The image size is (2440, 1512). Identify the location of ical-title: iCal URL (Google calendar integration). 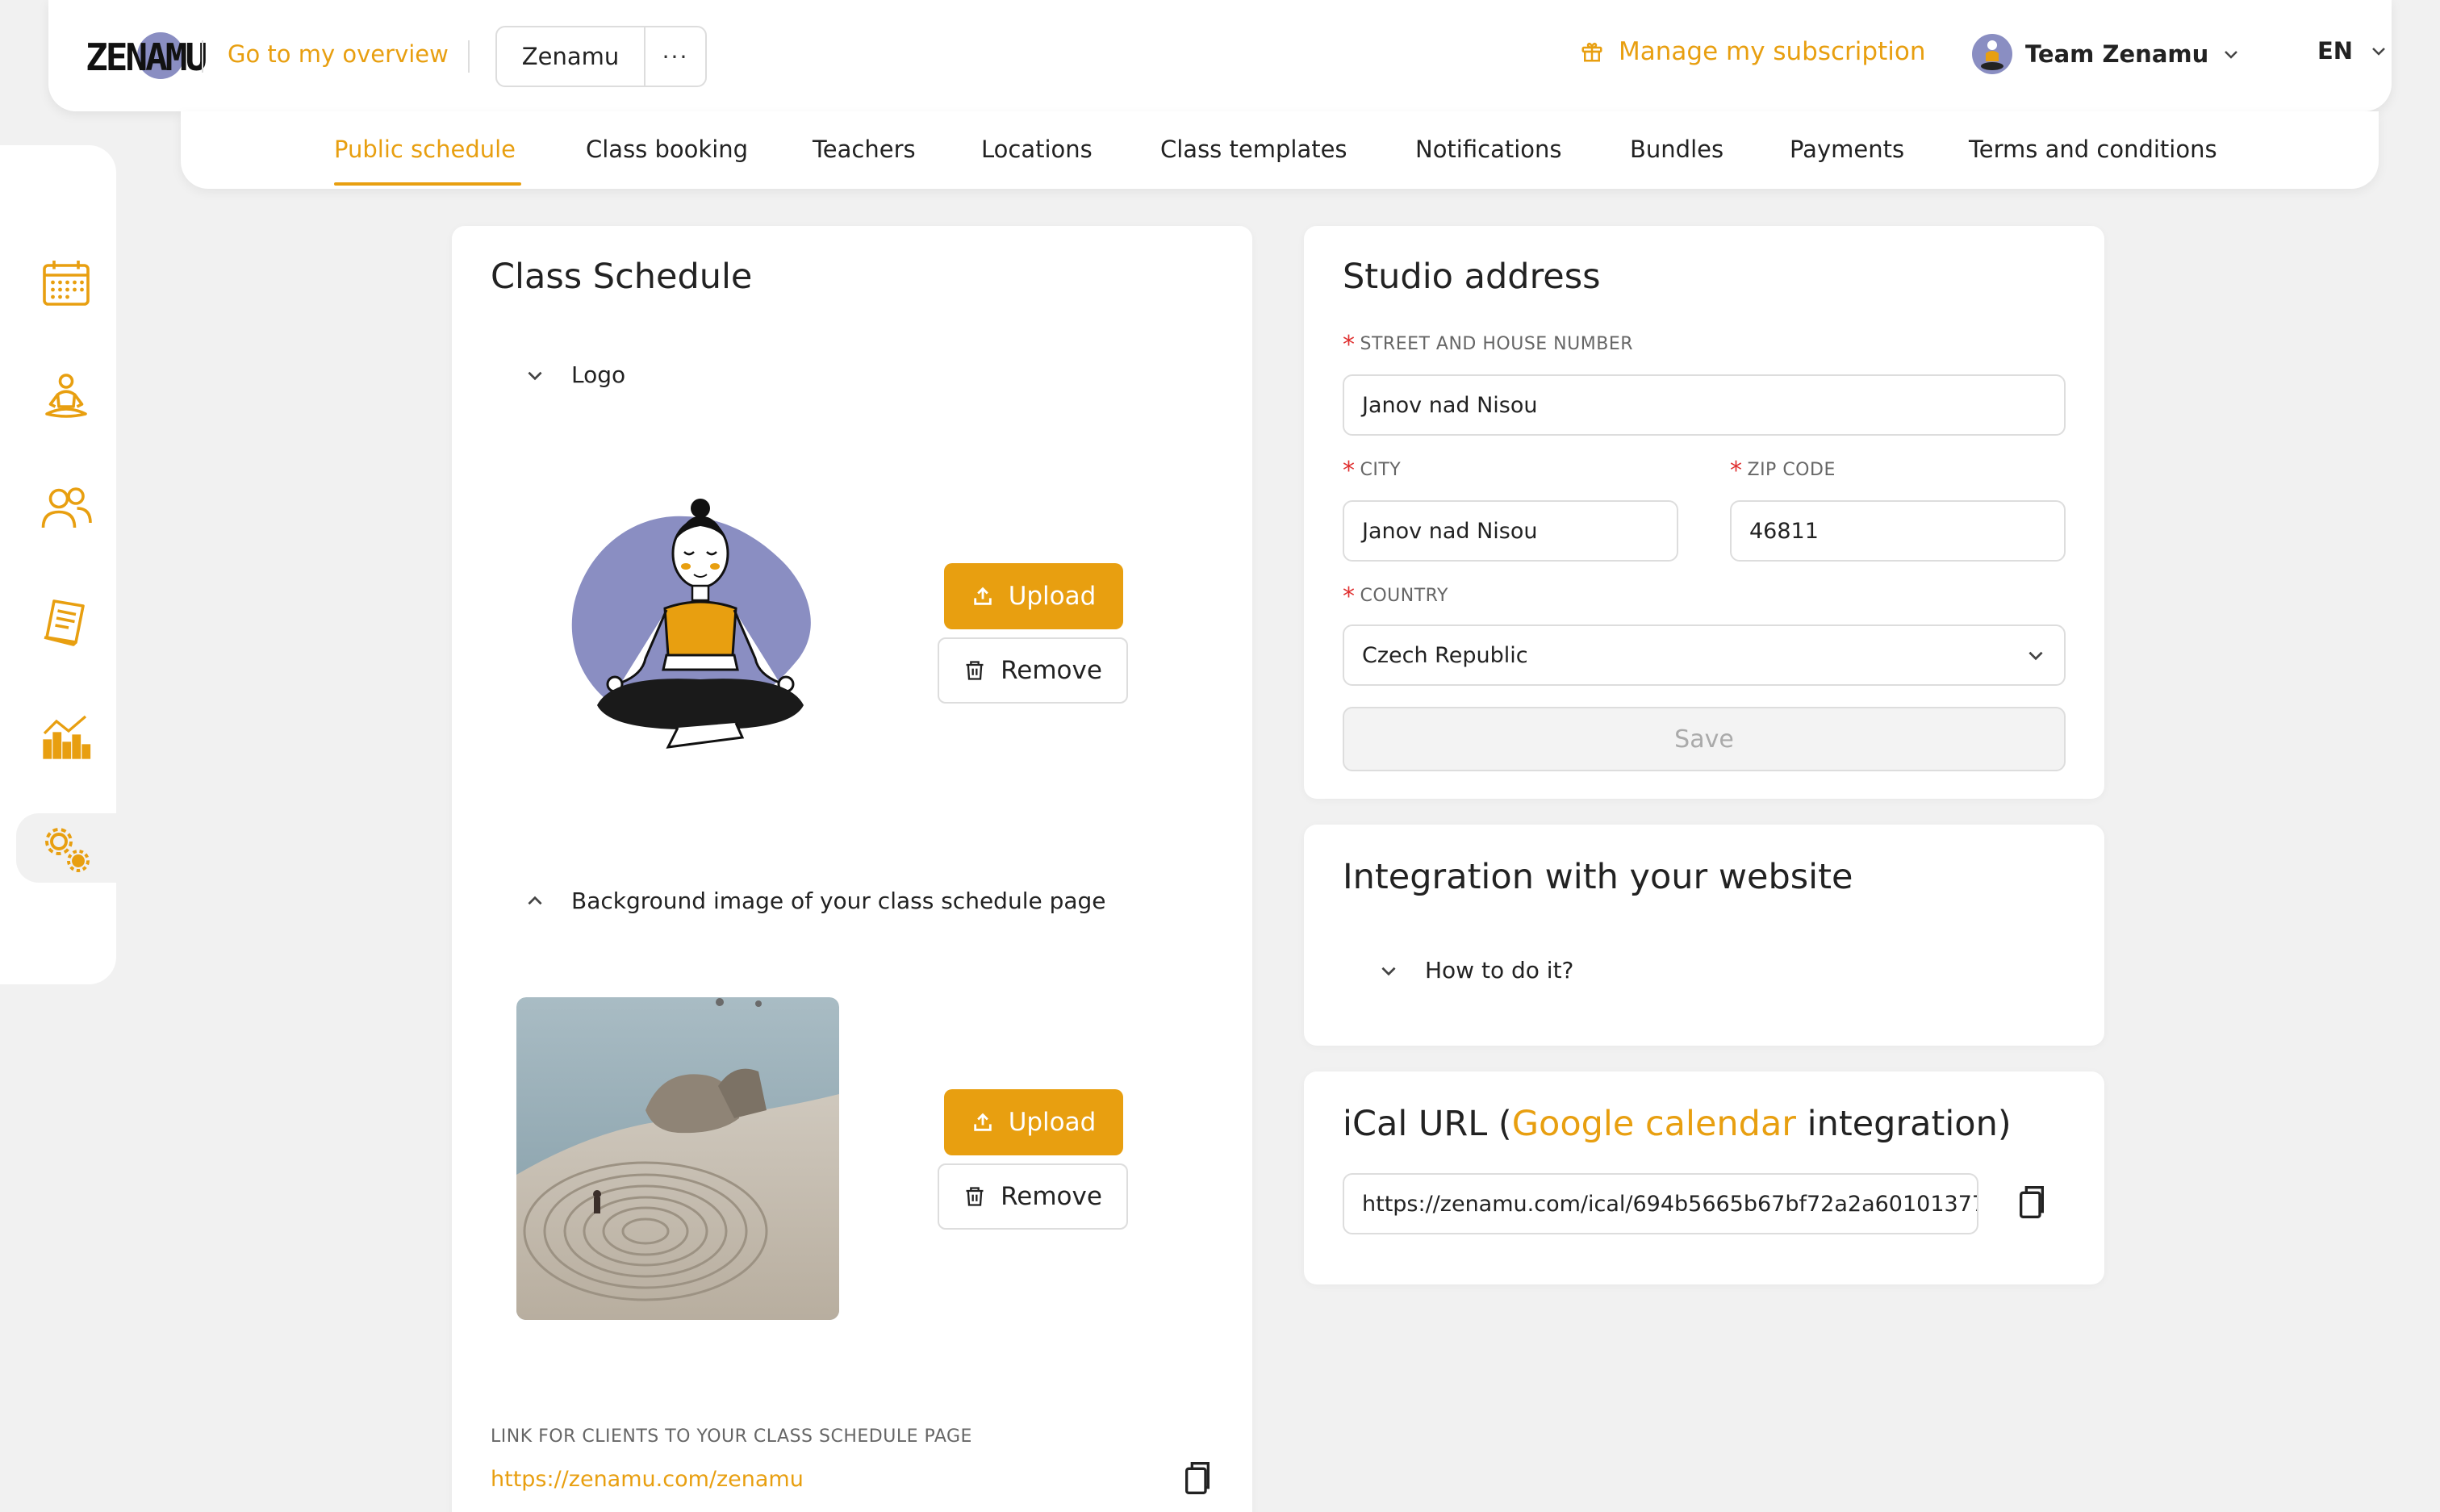
(1677, 1124).